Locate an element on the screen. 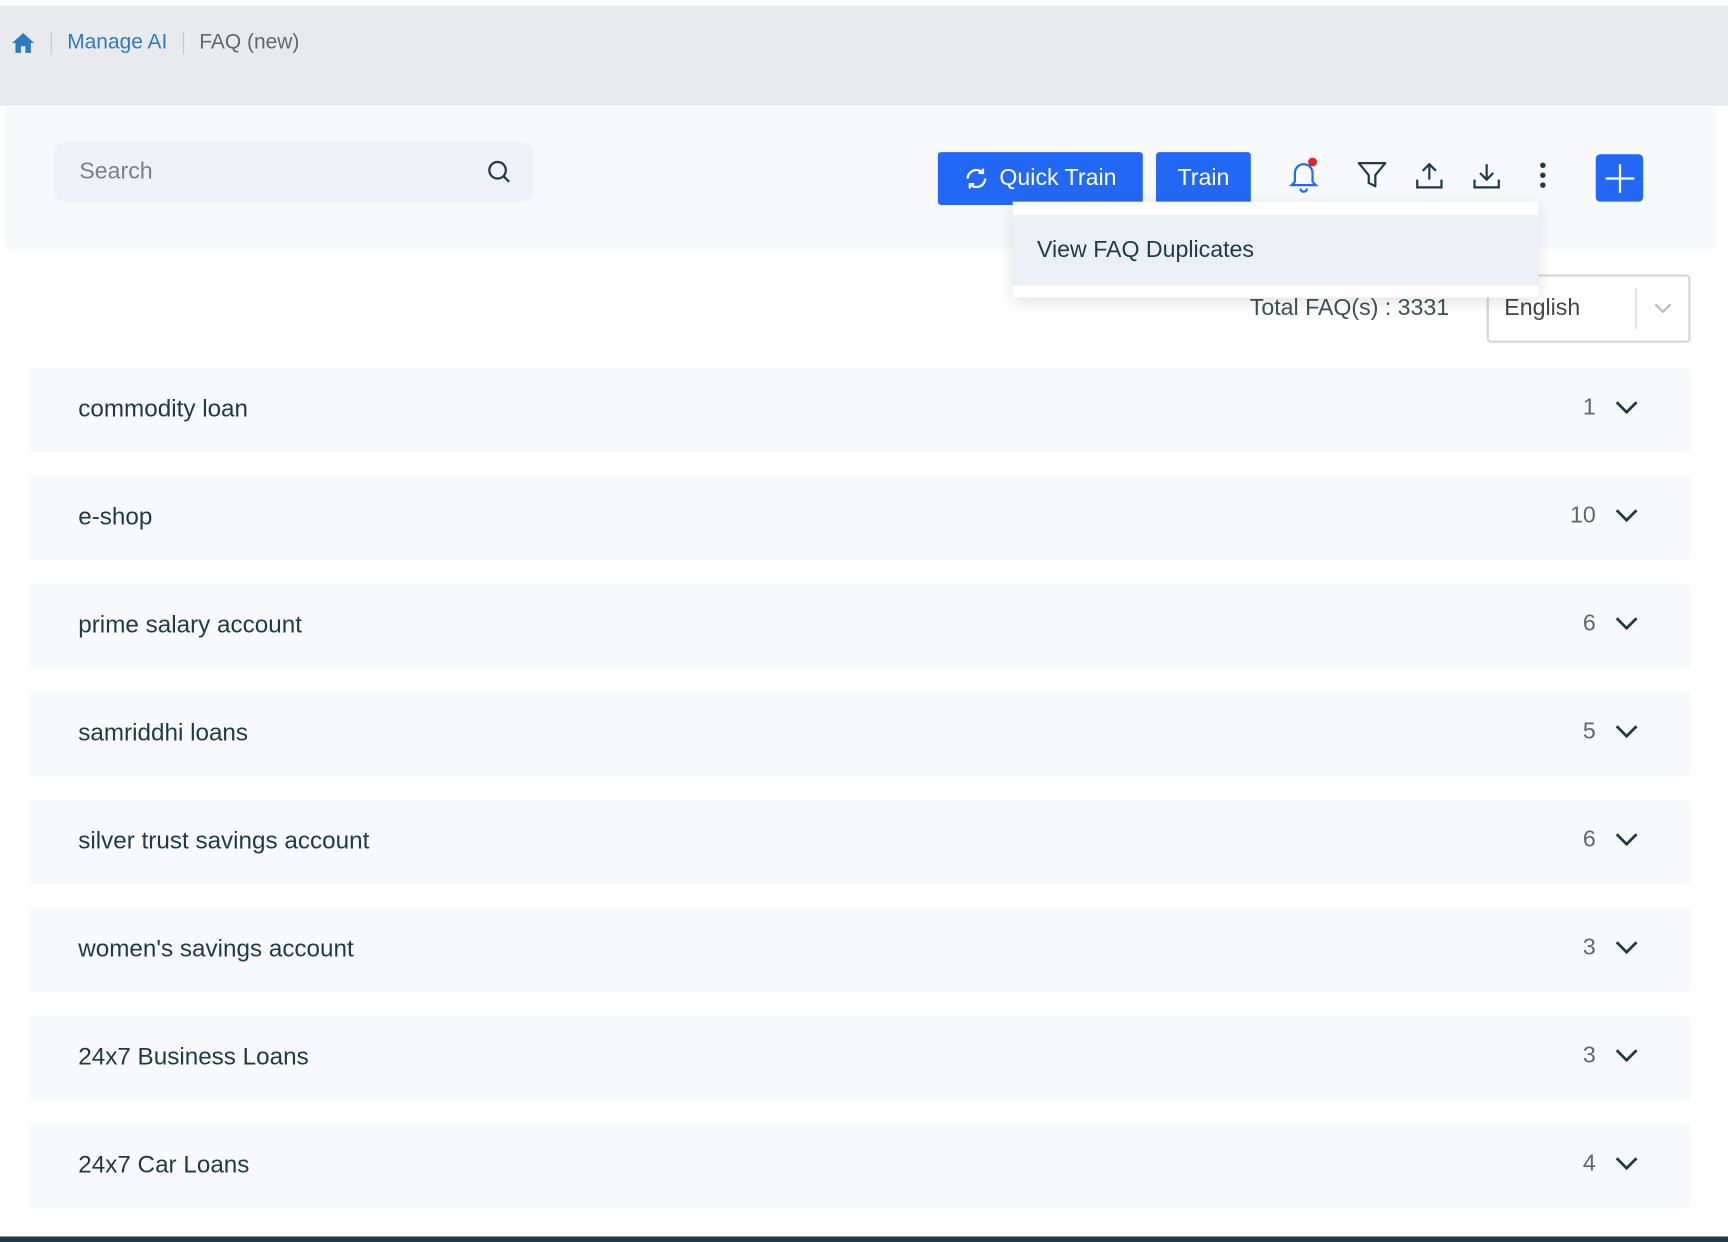 This screenshot has width=1728, height=1242. language-value: English is located at coordinates (1542, 308).